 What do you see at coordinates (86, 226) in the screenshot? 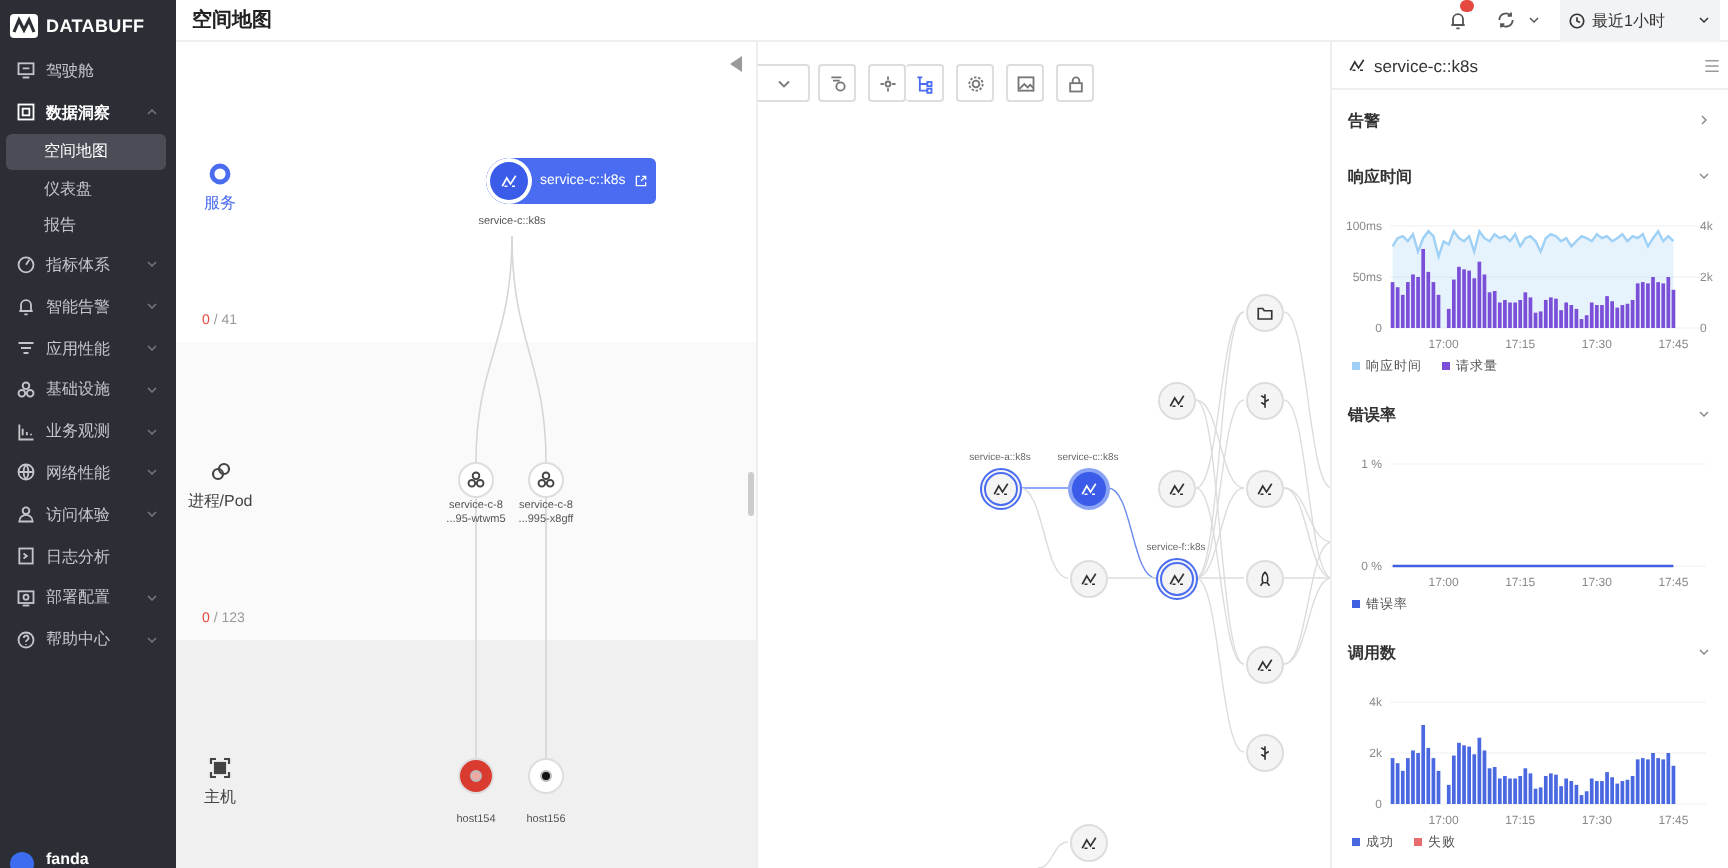
I see `sidebar-subitem: 报告` at bounding box center [86, 226].